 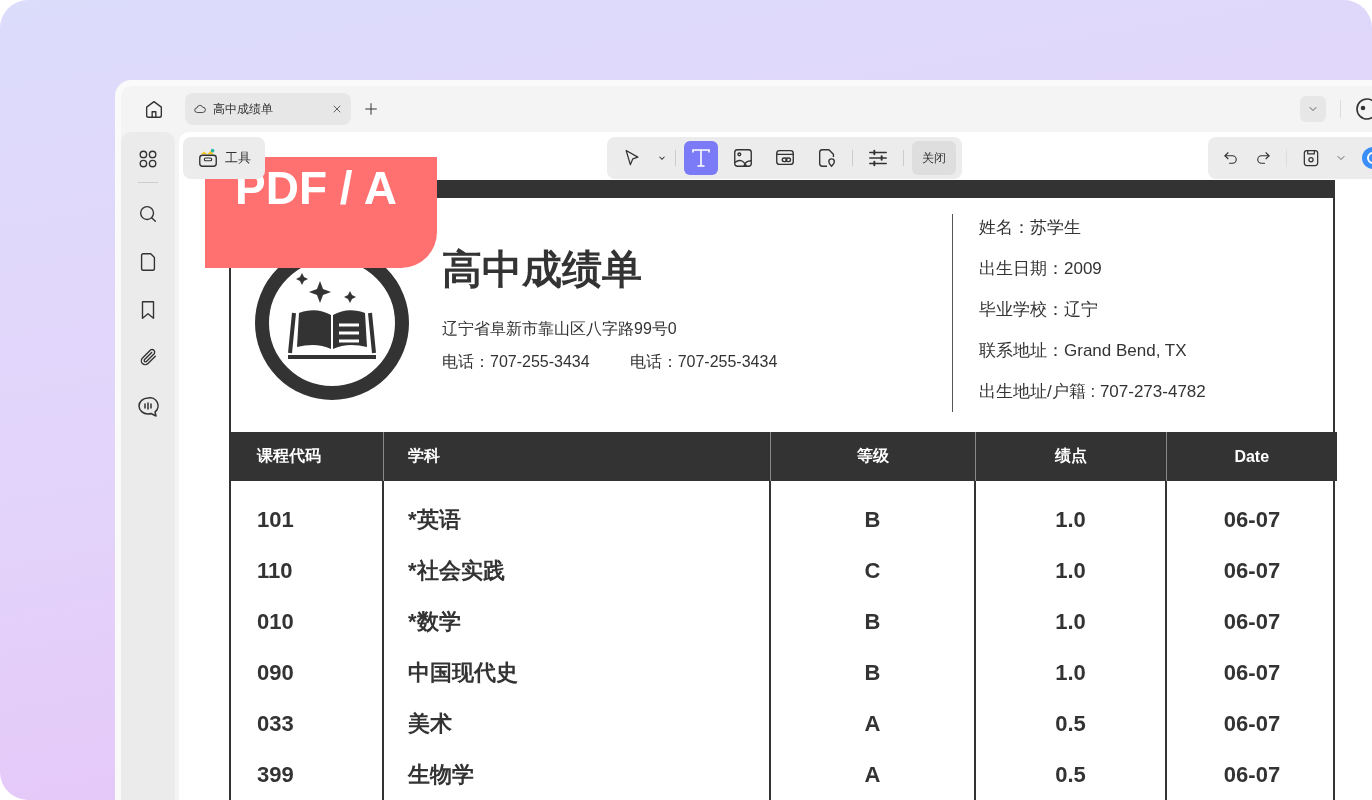 I want to click on tab-title: 高中成绩单, so click(x=243, y=109).